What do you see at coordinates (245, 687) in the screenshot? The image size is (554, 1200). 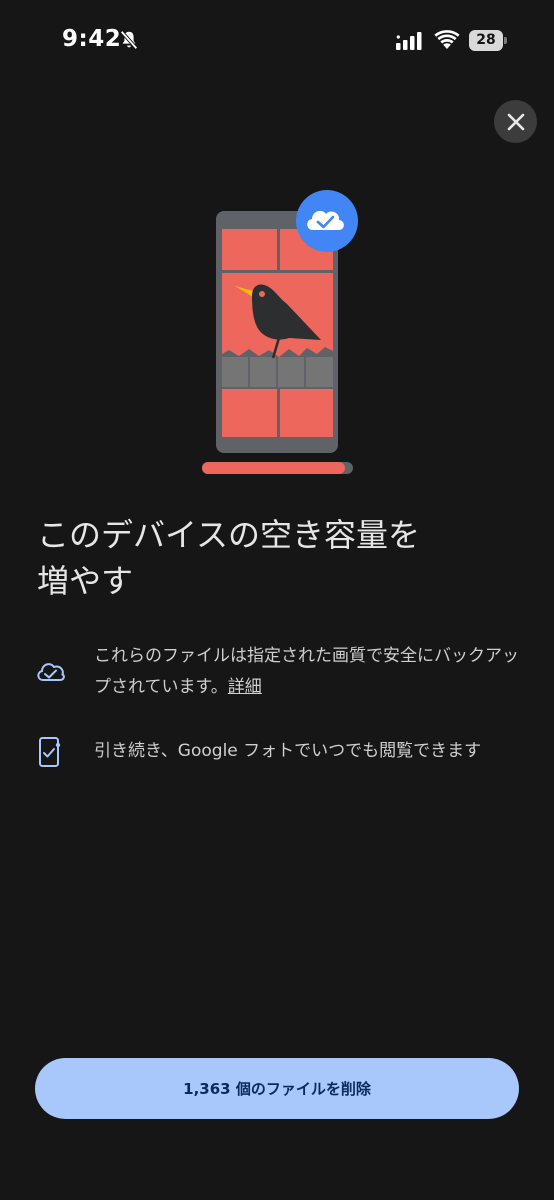 I see `details-link: 詳細` at bounding box center [245, 687].